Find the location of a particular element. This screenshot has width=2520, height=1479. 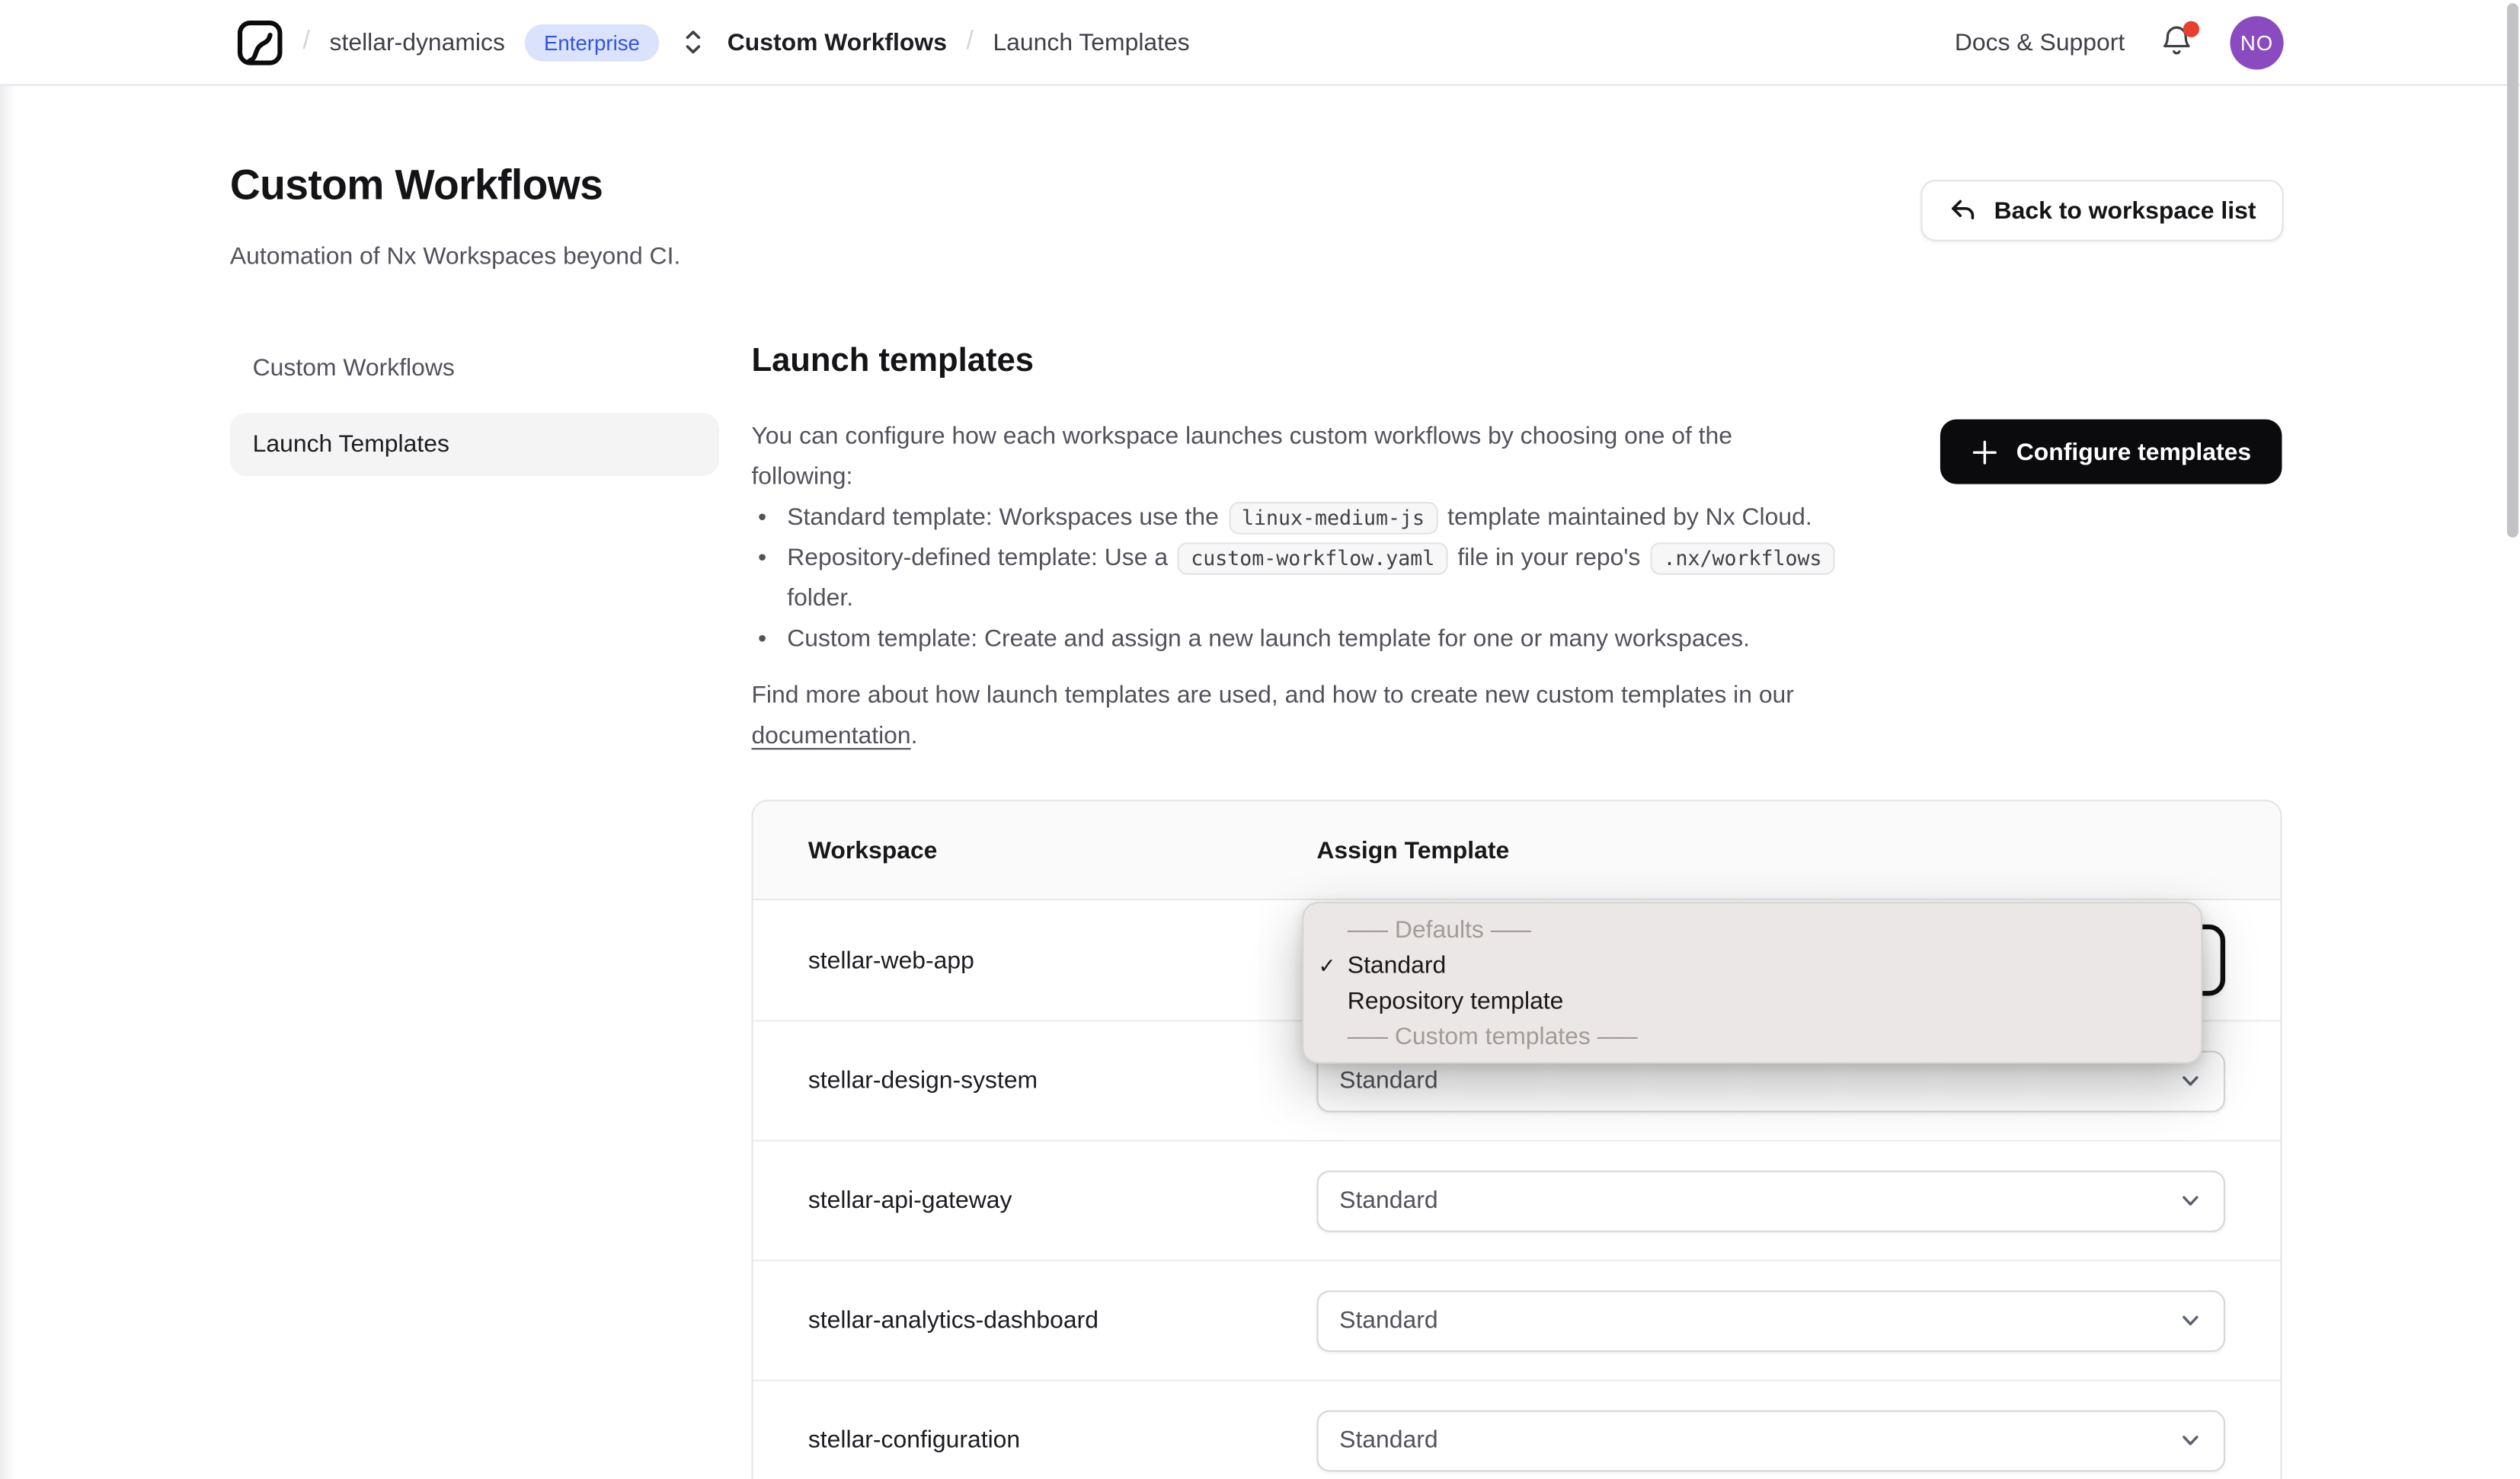

bullet2-post: folder. is located at coordinates (820, 598).